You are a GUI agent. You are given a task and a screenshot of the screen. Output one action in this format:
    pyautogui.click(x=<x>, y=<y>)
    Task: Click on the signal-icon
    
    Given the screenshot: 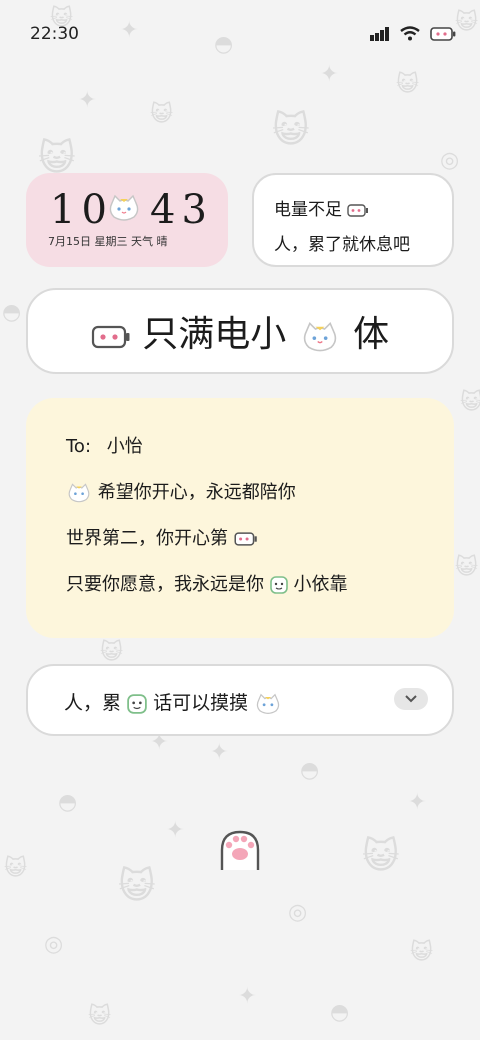 What is the action you would take?
    pyautogui.click(x=379, y=33)
    